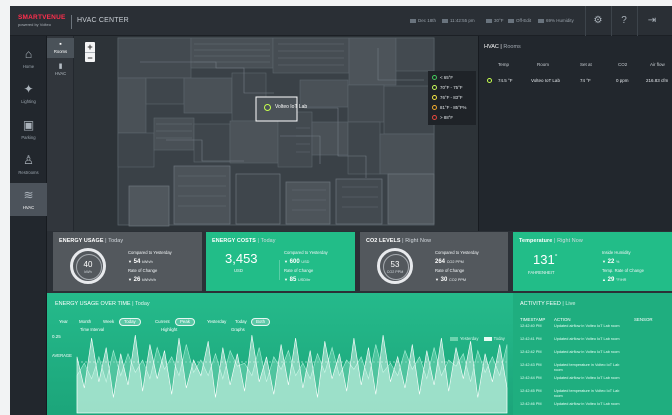  I want to click on subnav-rooms: ▪ Rooms, so click(60, 48).